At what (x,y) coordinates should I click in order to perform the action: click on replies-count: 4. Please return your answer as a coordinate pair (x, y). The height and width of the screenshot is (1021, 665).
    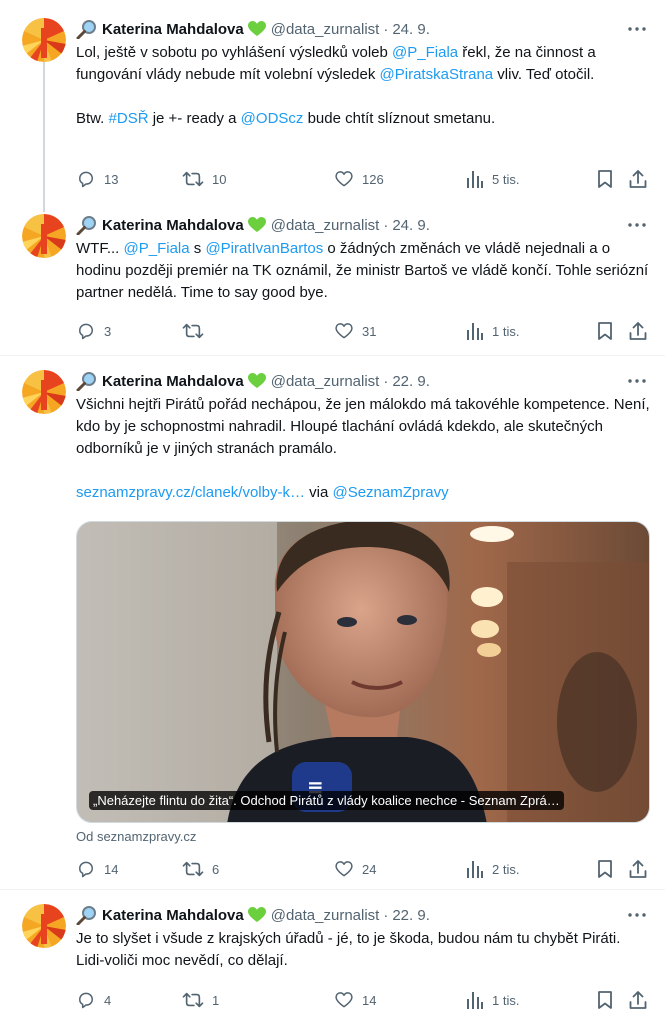
    Looking at the image, I should click on (108, 1000).